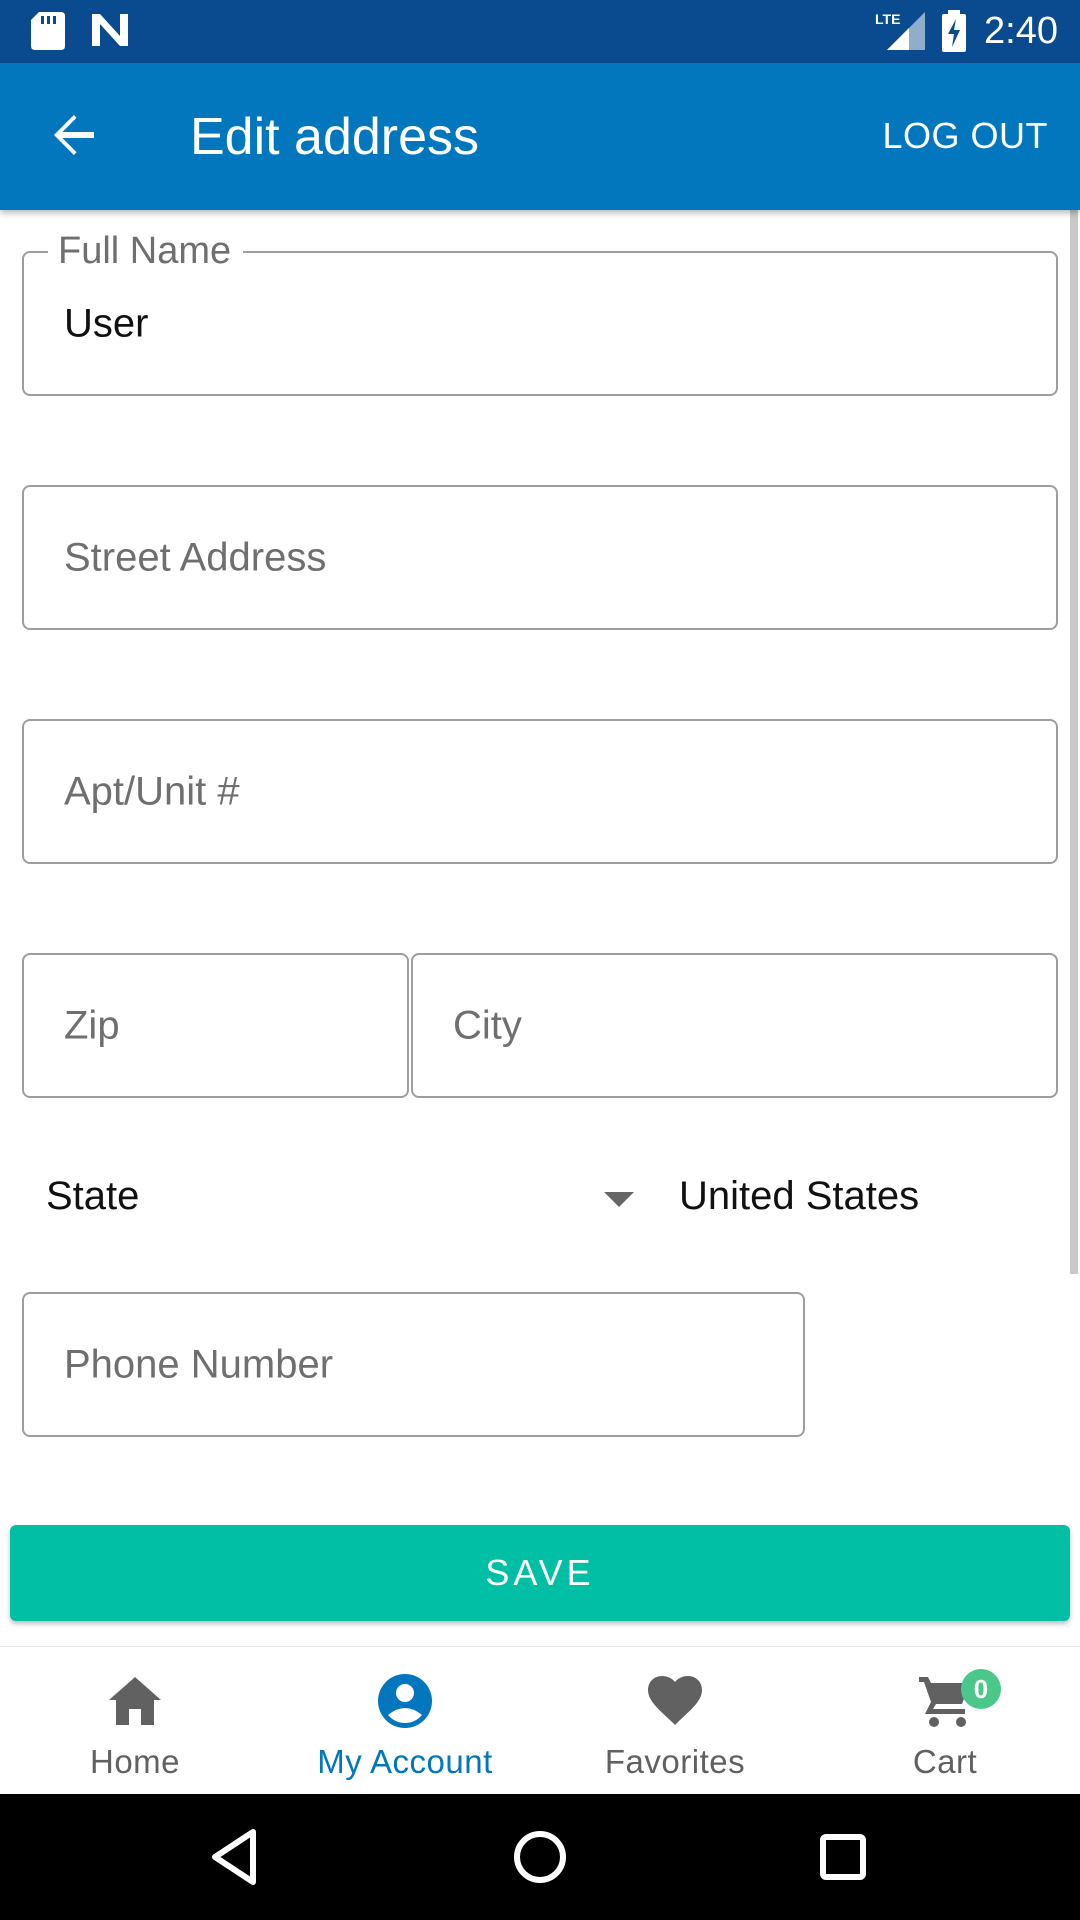 The image size is (1080, 1920). I want to click on logout-button: LOG OUT, so click(965, 136).